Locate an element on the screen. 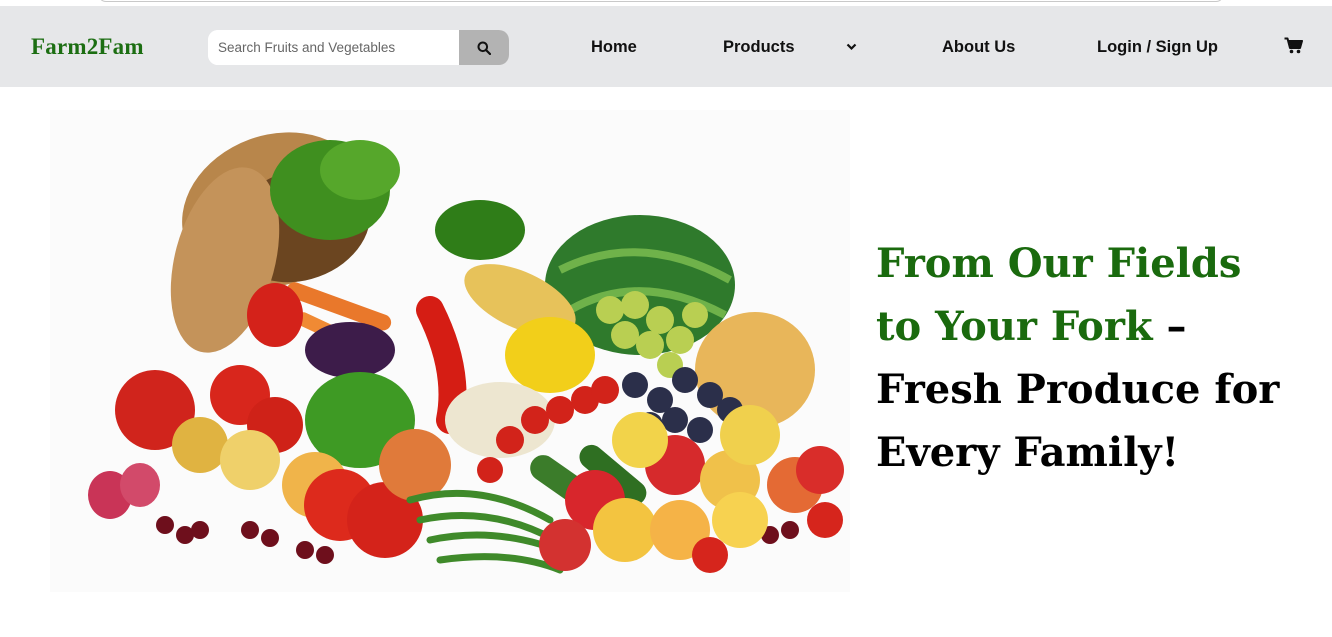  browser-top-edge is located at coordinates (661, 1).